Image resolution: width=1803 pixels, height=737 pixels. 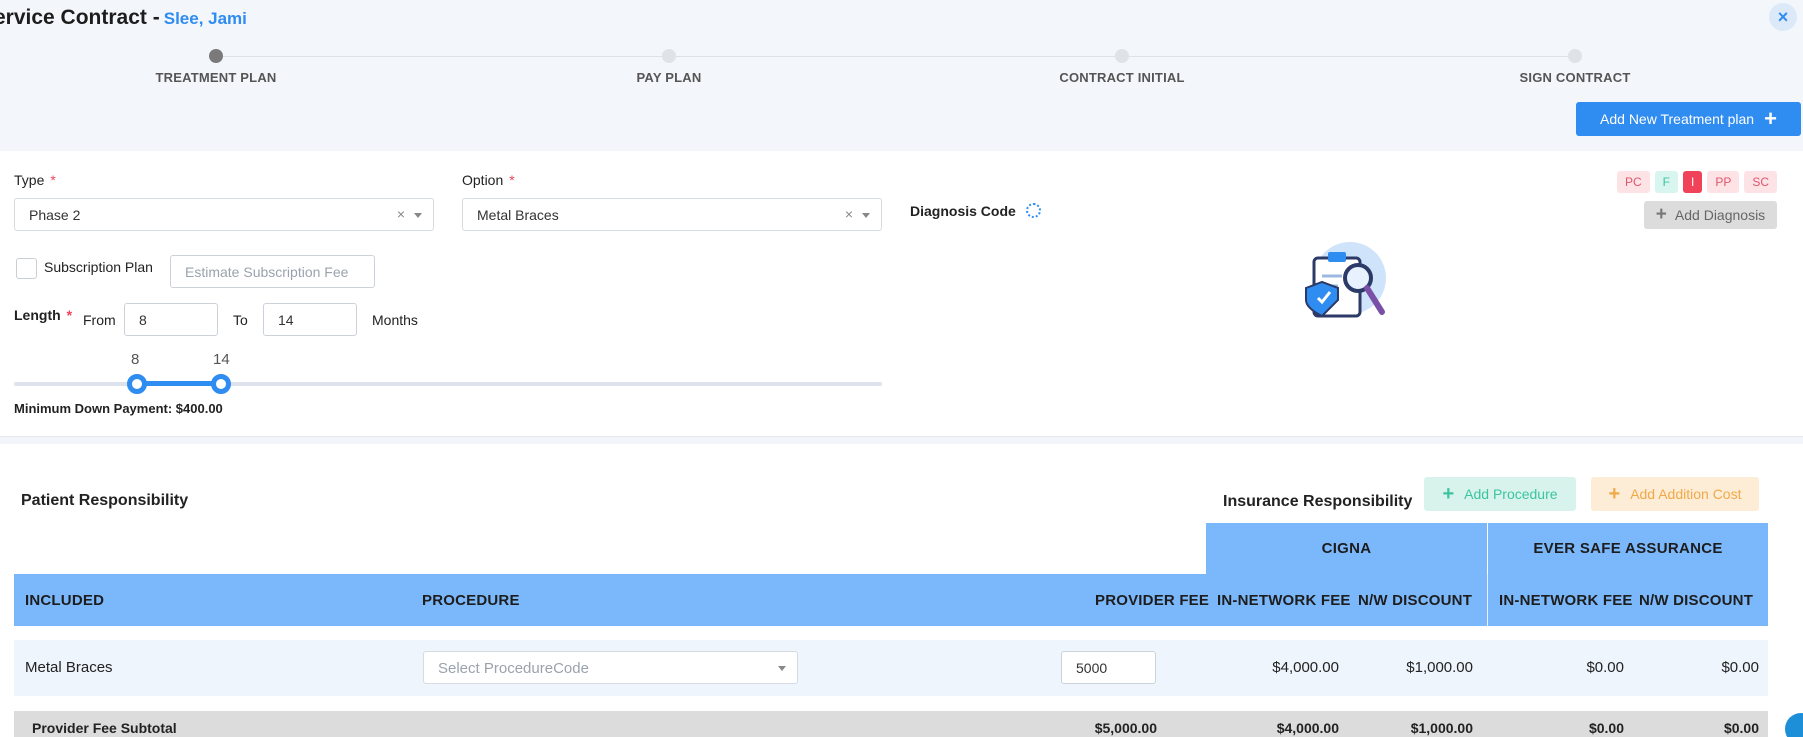 I want to click on patient-name-link: Slee, Jami, so click(x=205, y=18).